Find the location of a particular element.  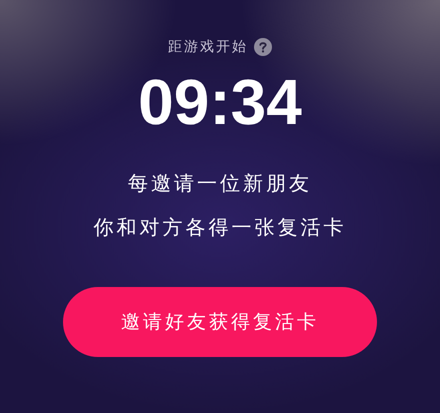

countdown-label: 距游戏开始 is located at coordinates (208, 47).